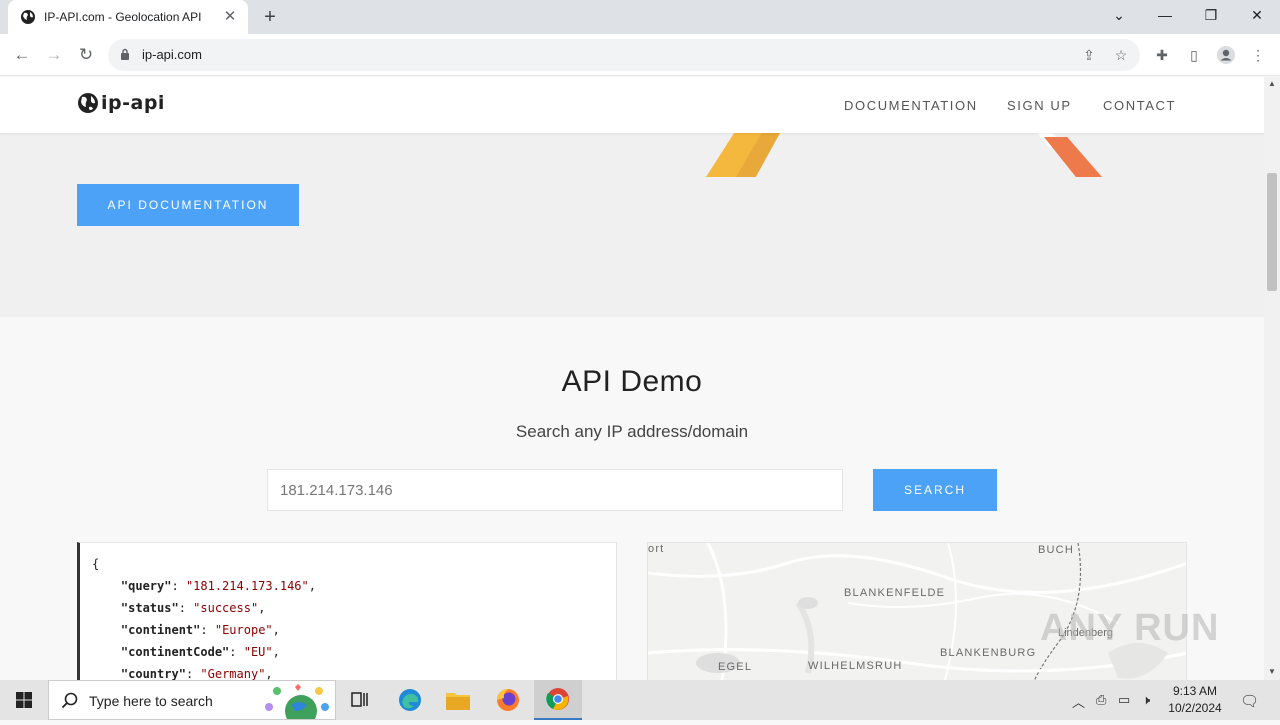  I want to click on json-line: "continent": "Europe",, so click(200, 630).